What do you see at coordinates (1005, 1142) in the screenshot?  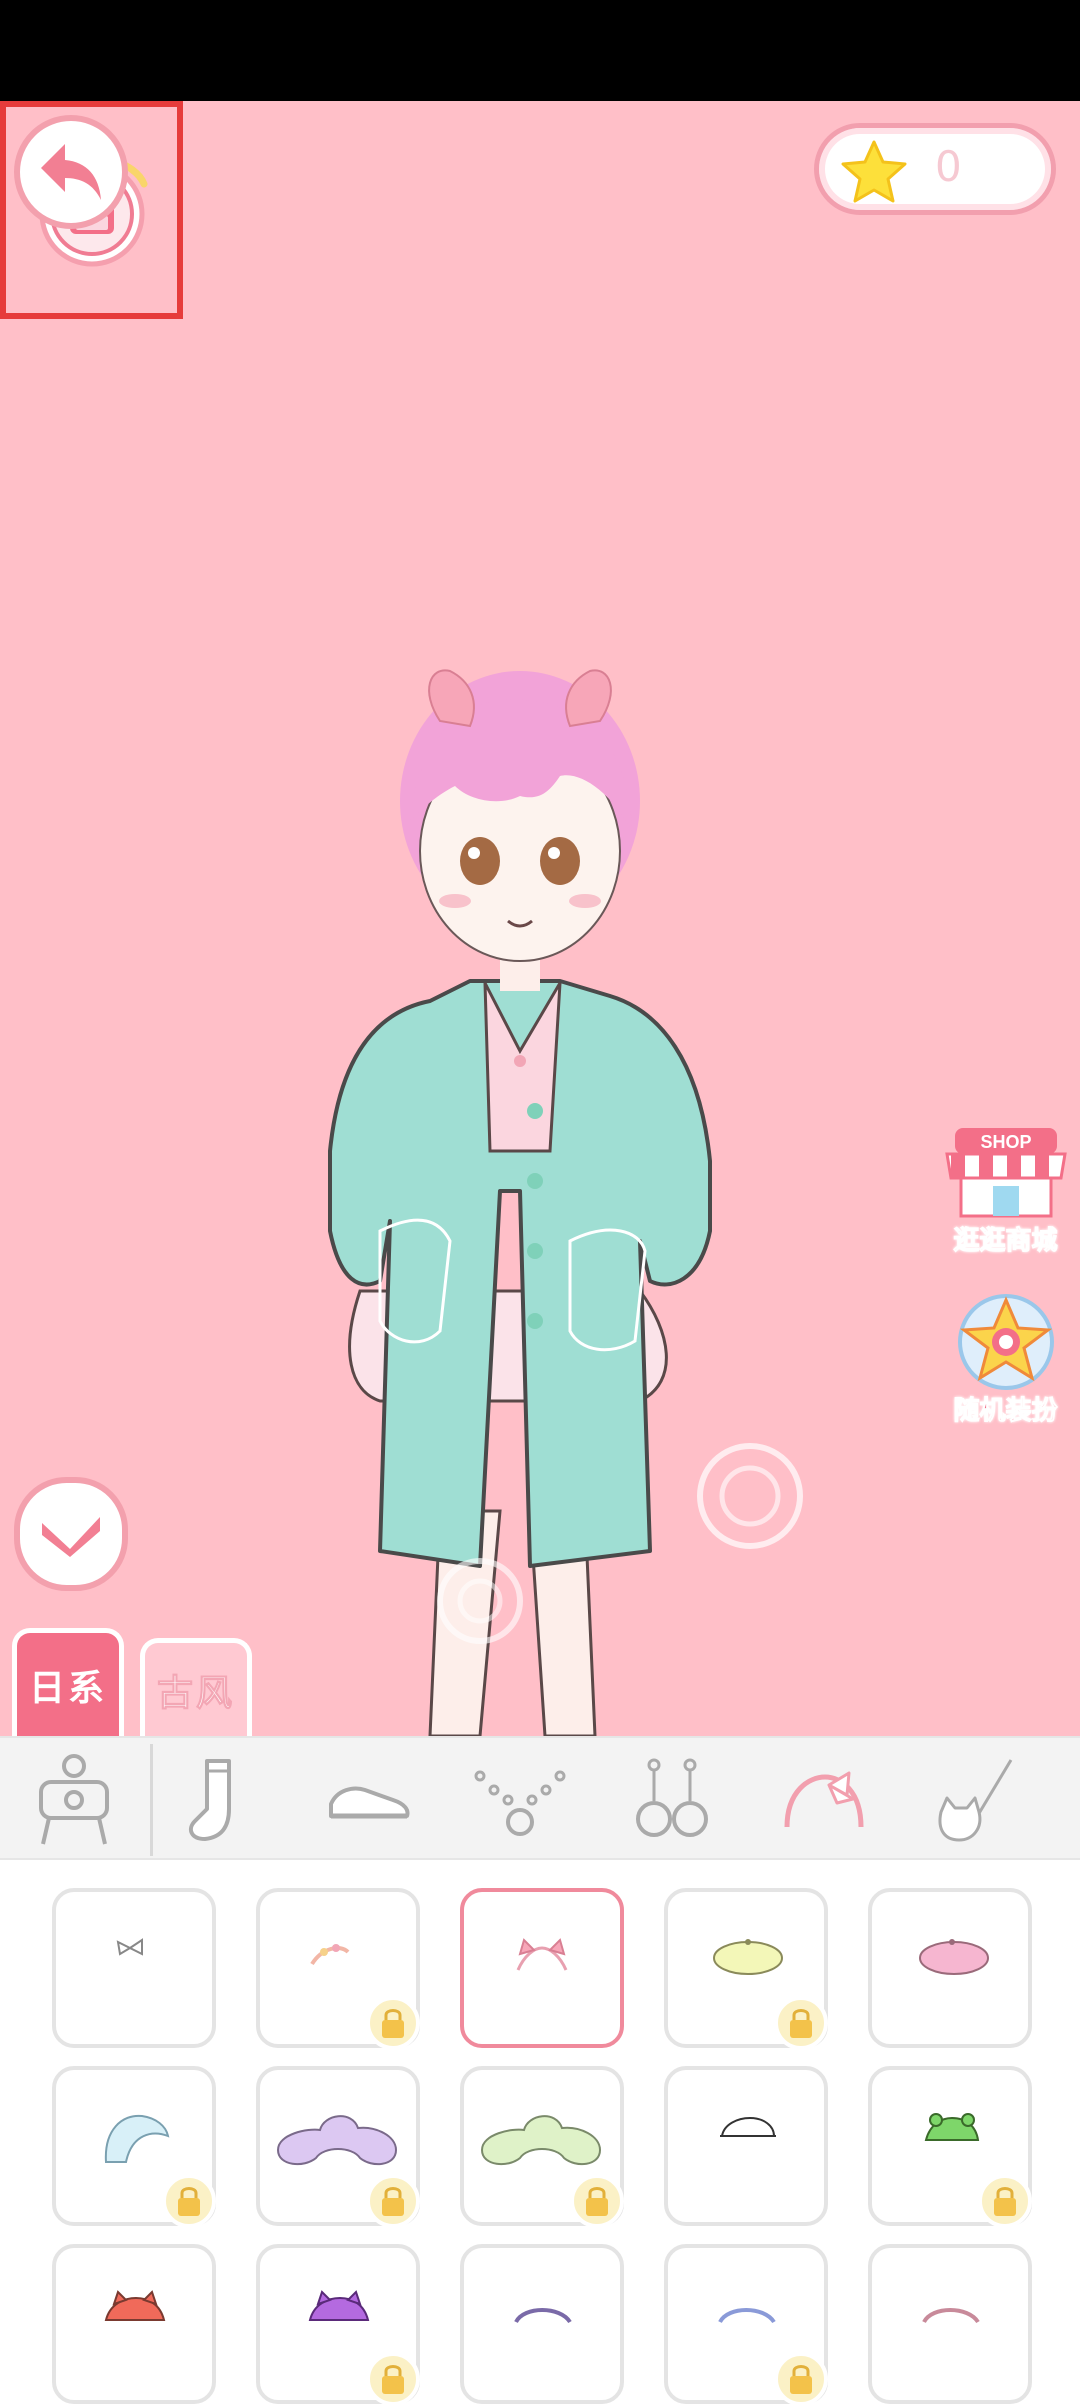 I see `shop-sign: SHOP` at bounding box center [1005, 1142].